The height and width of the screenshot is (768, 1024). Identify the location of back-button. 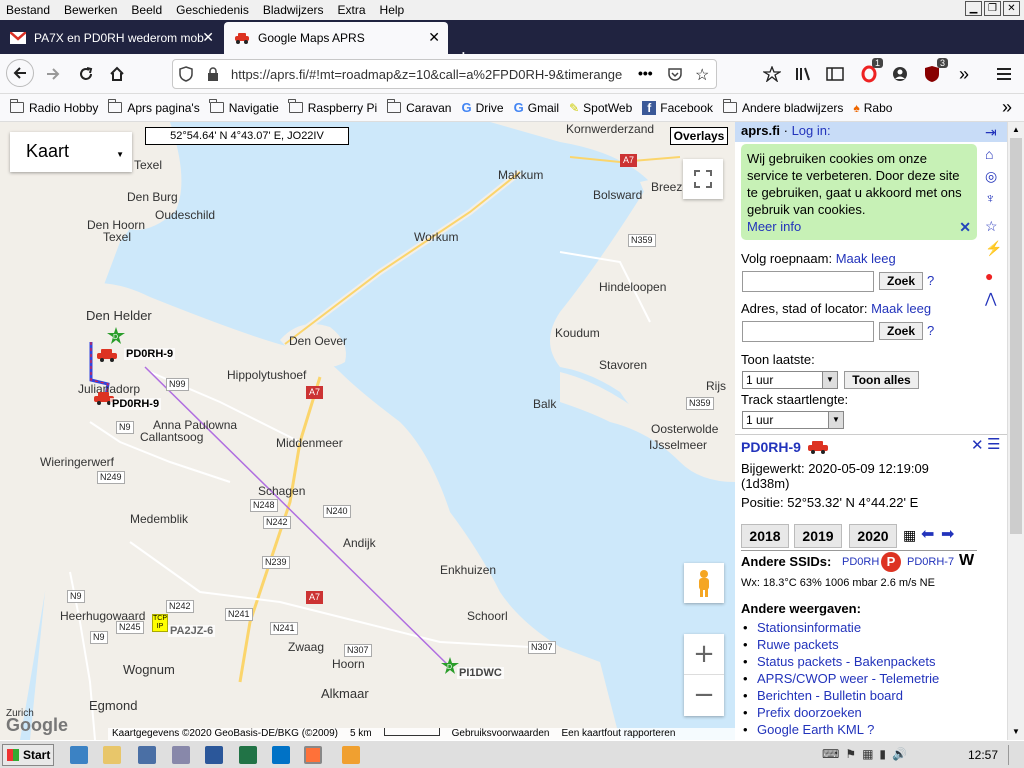
(20, 73).